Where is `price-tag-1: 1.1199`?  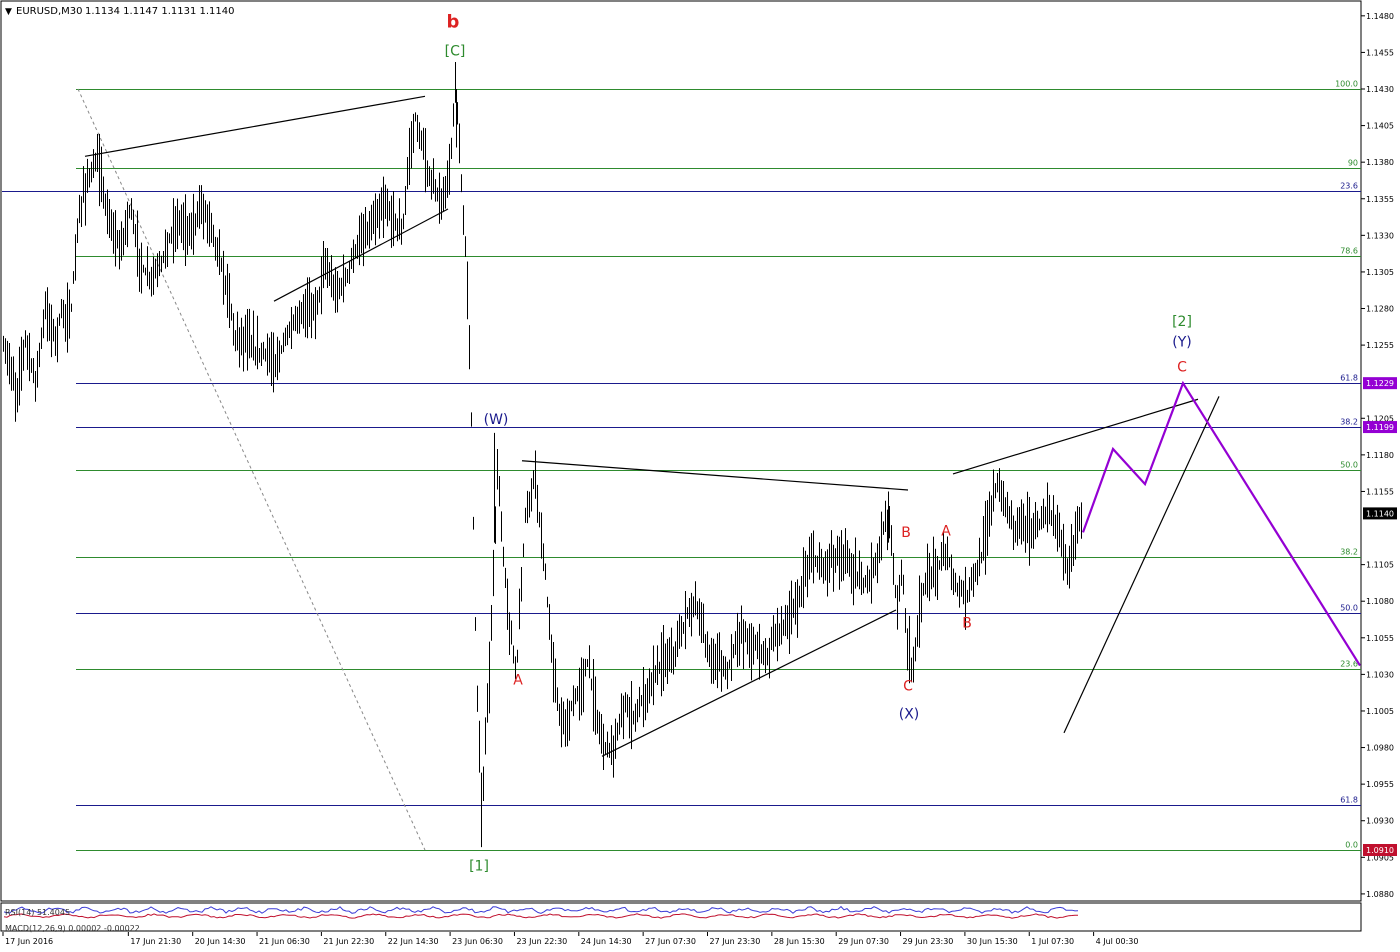 price-tag-1: 1.1199 is located at coordinates (1380, 427).